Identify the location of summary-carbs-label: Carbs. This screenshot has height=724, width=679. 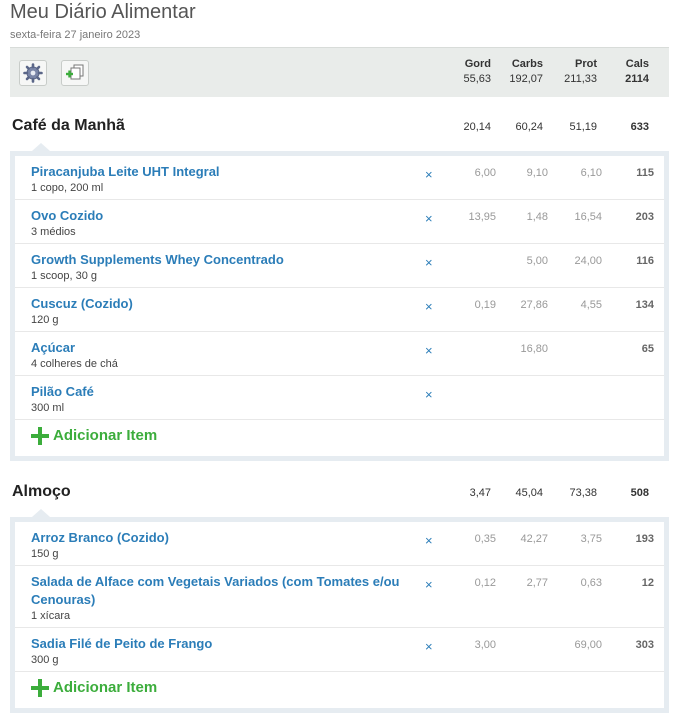
(527, 64).